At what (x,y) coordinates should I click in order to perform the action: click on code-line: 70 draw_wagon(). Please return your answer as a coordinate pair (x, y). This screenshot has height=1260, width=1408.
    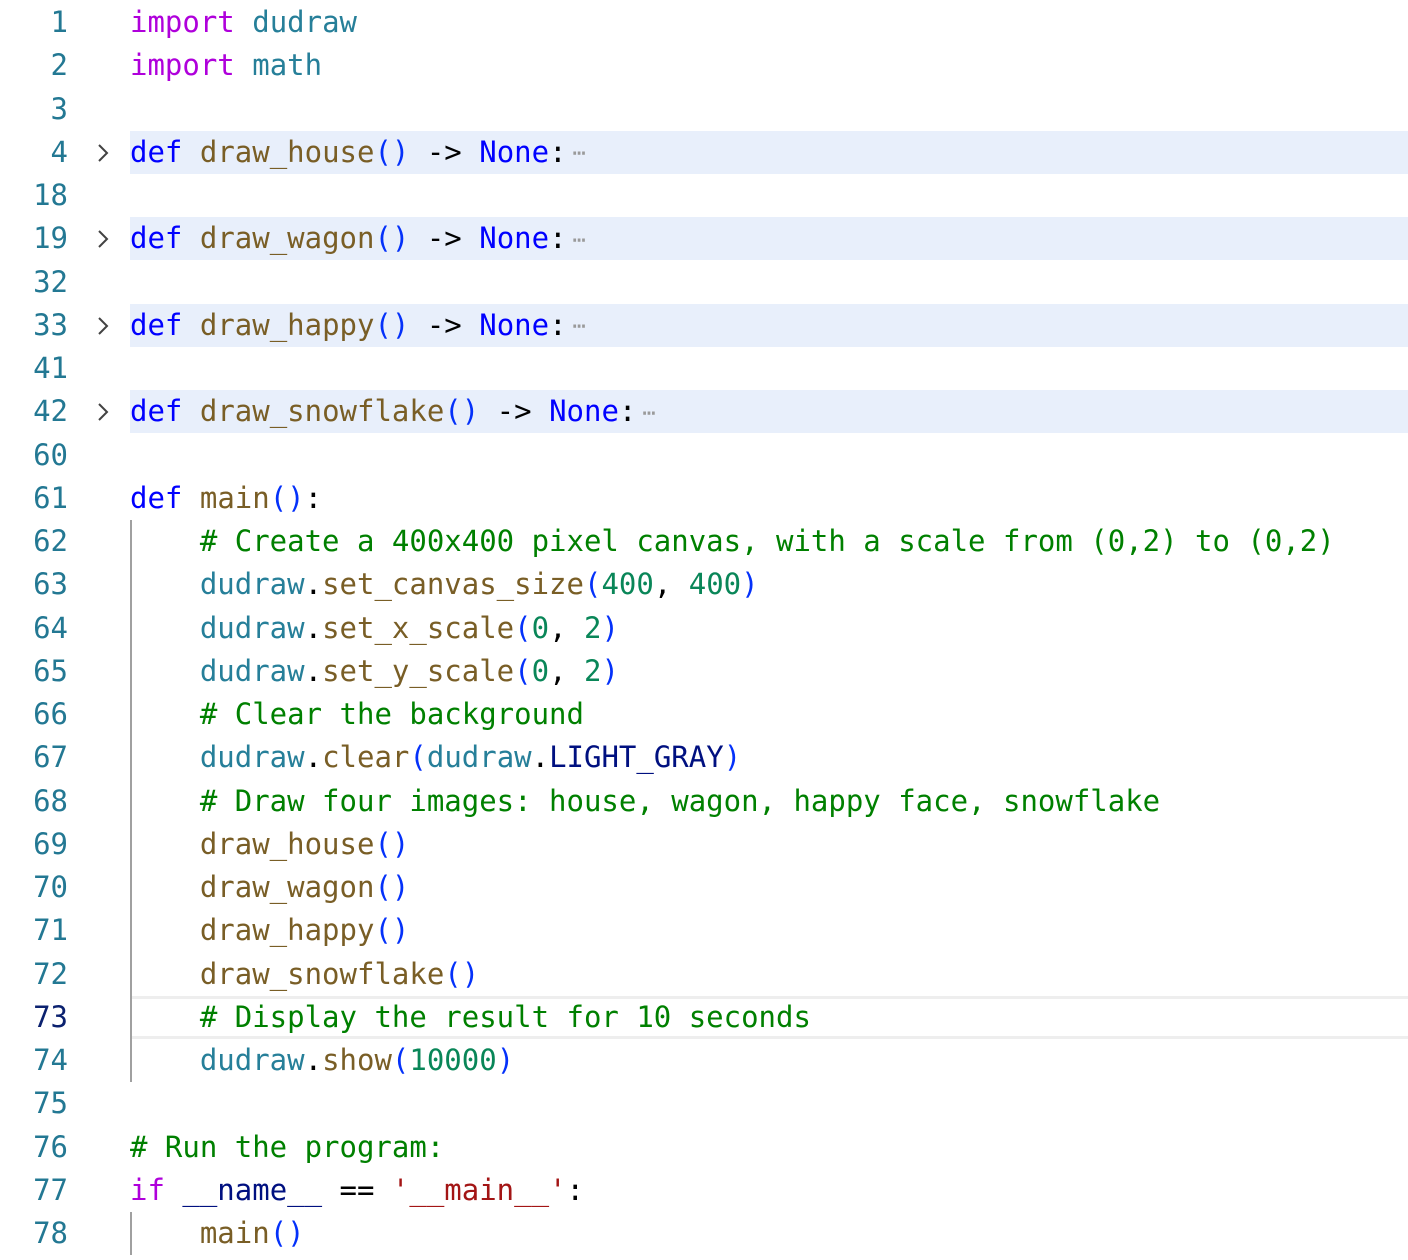
    Looking at the image, I should click on (704, 887).